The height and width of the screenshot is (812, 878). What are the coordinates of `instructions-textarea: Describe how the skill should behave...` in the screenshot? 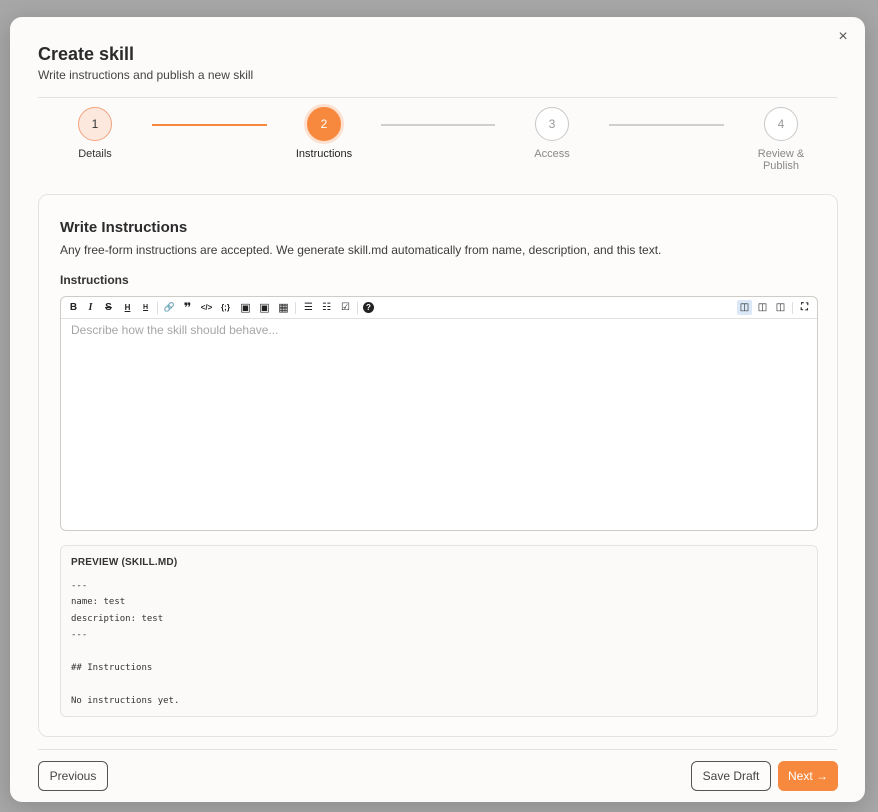 It's located at (439, 330).